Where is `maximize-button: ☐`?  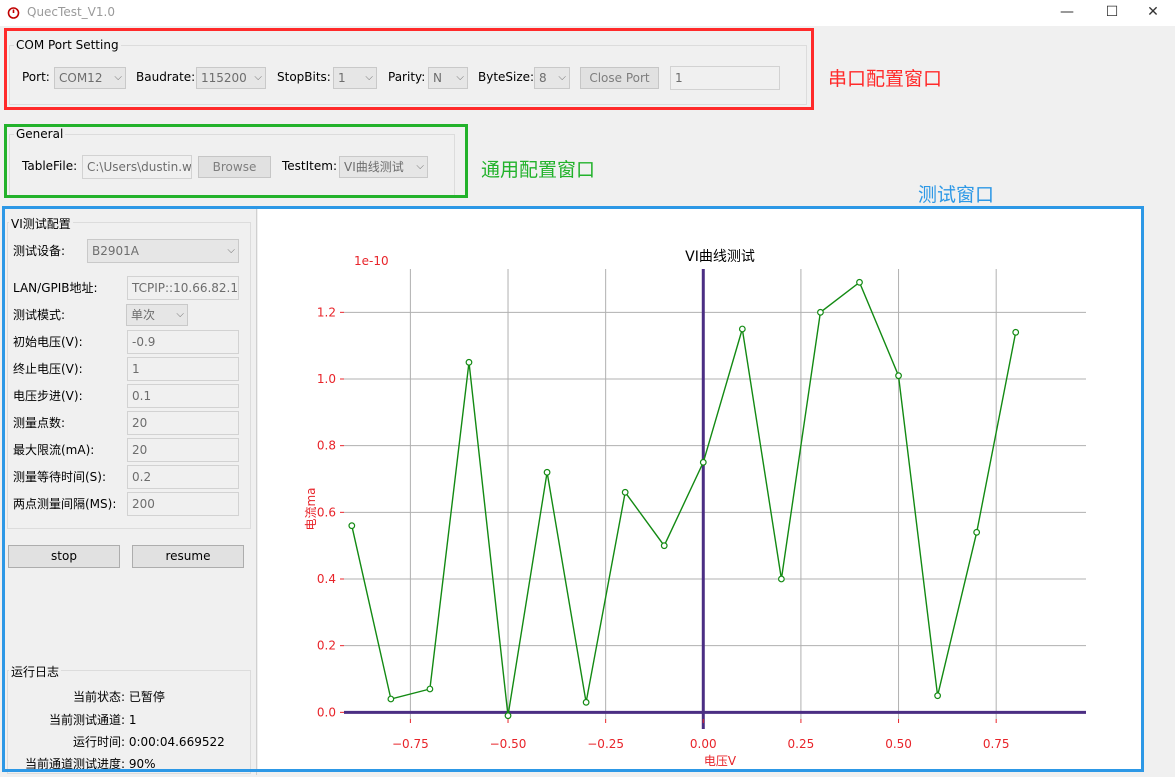
maximize-button: ☐ is located at coordinates (1112, 13).